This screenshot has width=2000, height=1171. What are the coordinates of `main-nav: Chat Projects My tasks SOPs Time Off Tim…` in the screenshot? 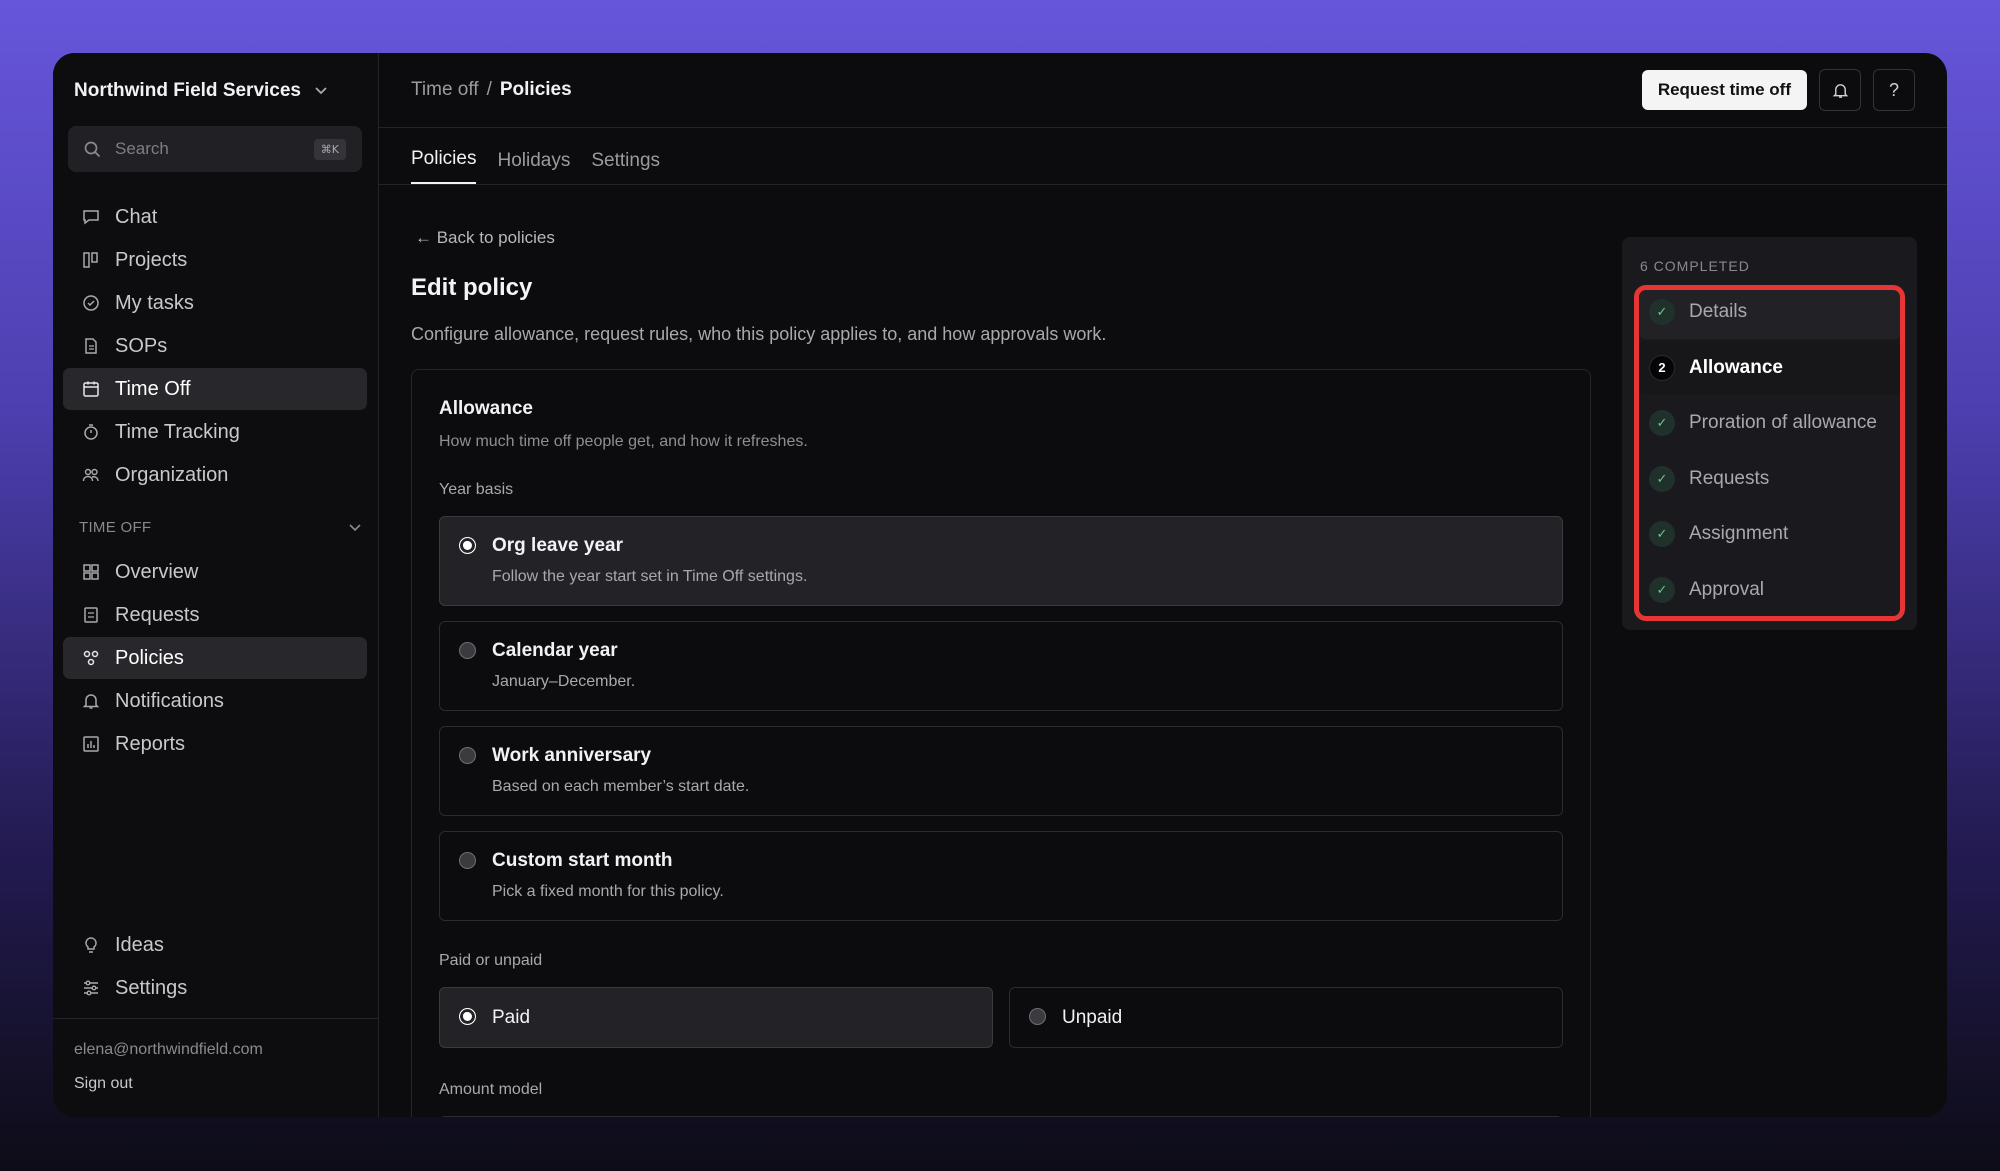 It's located at (215, 346).